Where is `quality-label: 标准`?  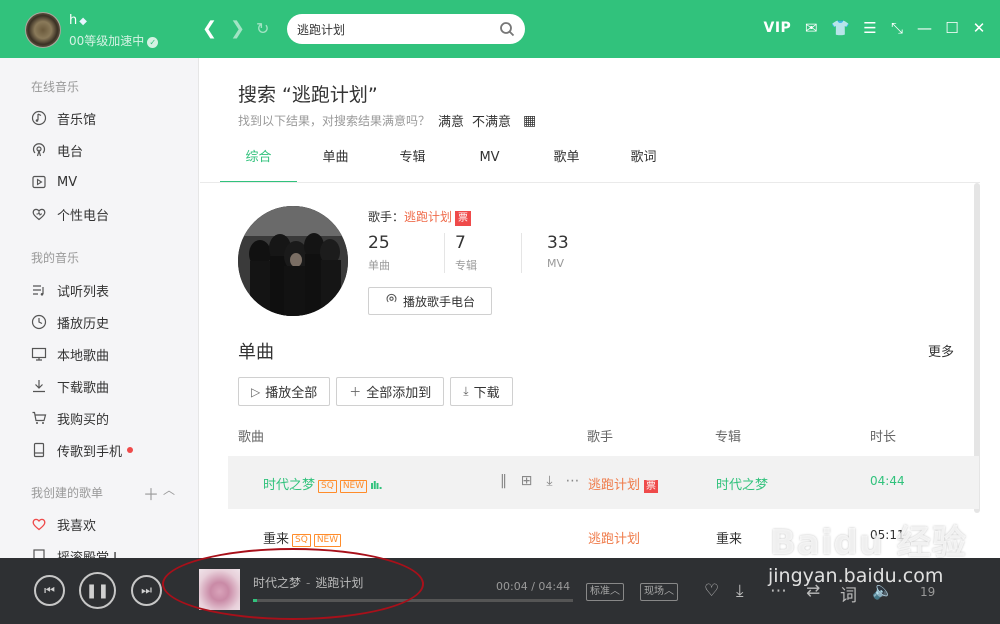 quality-label: 标准 is located at coordinates (600, 591).